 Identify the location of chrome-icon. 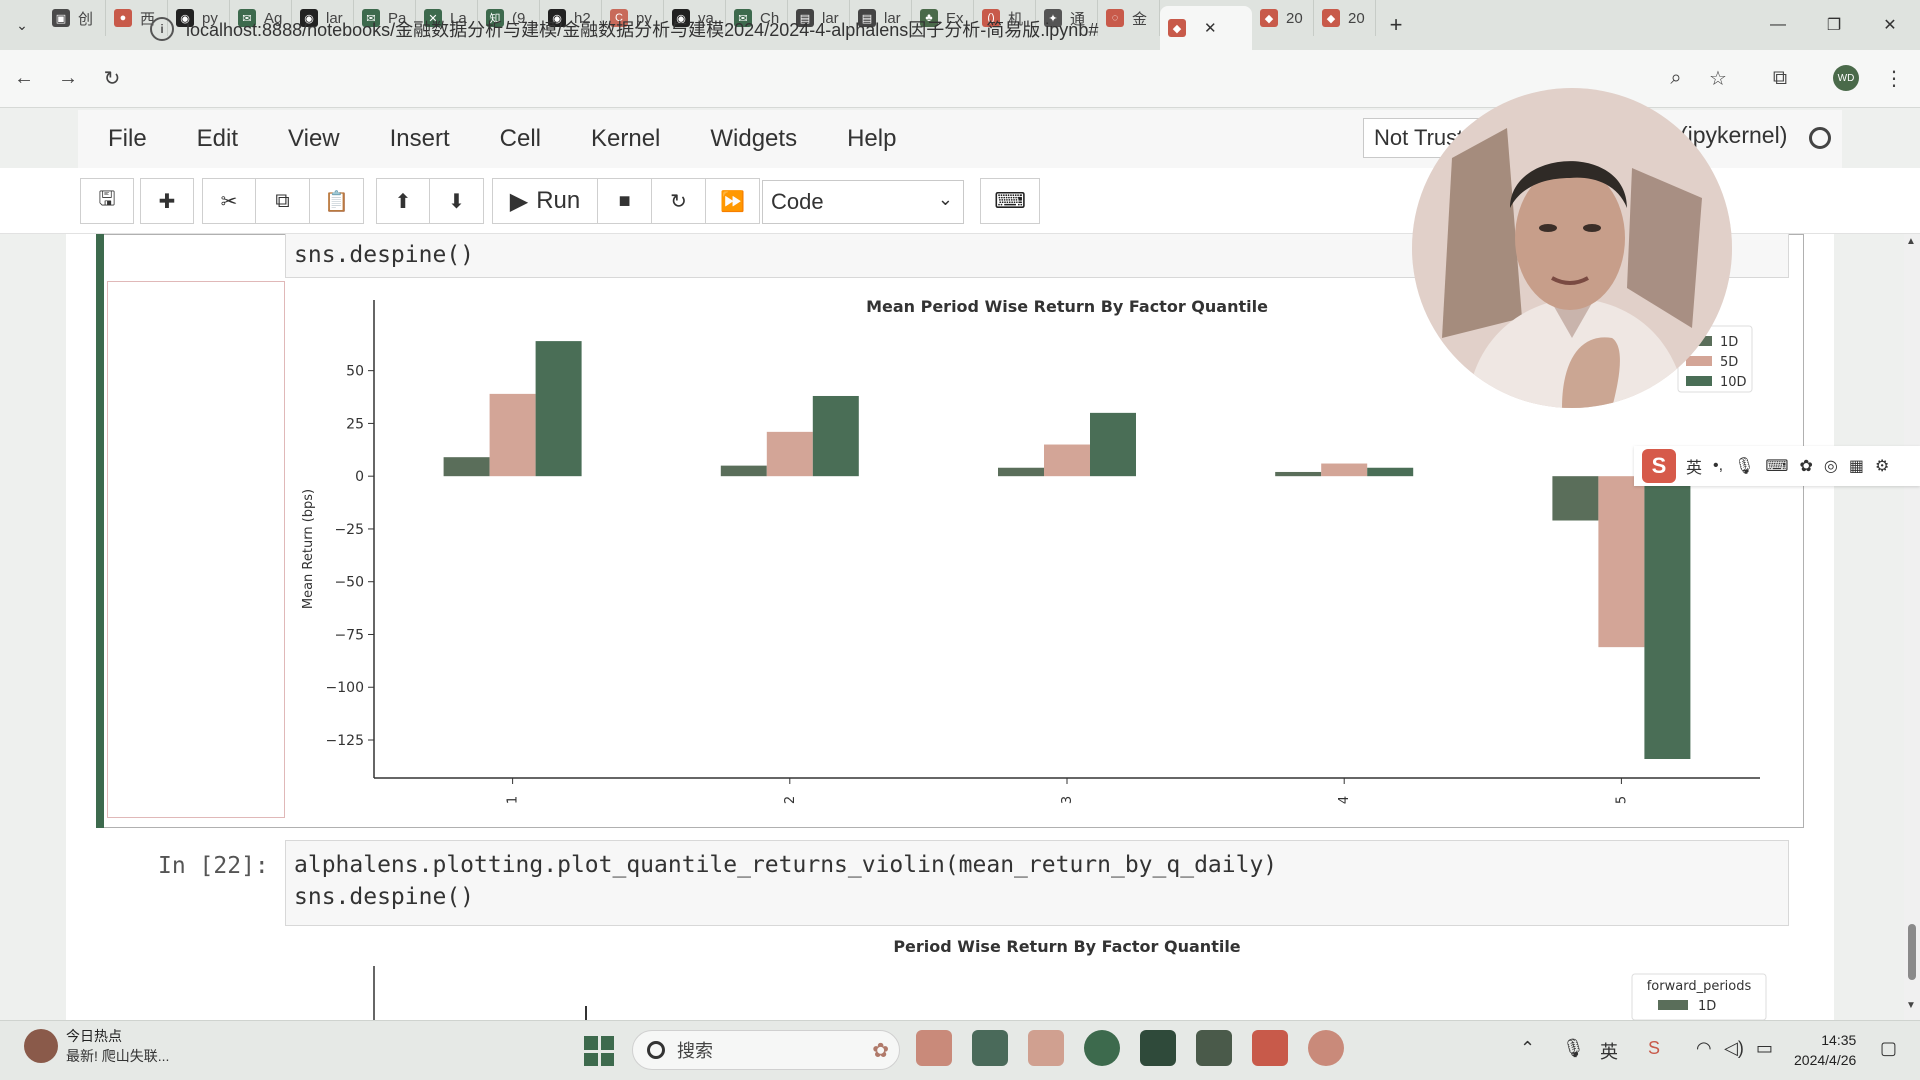
(1102, 1048).